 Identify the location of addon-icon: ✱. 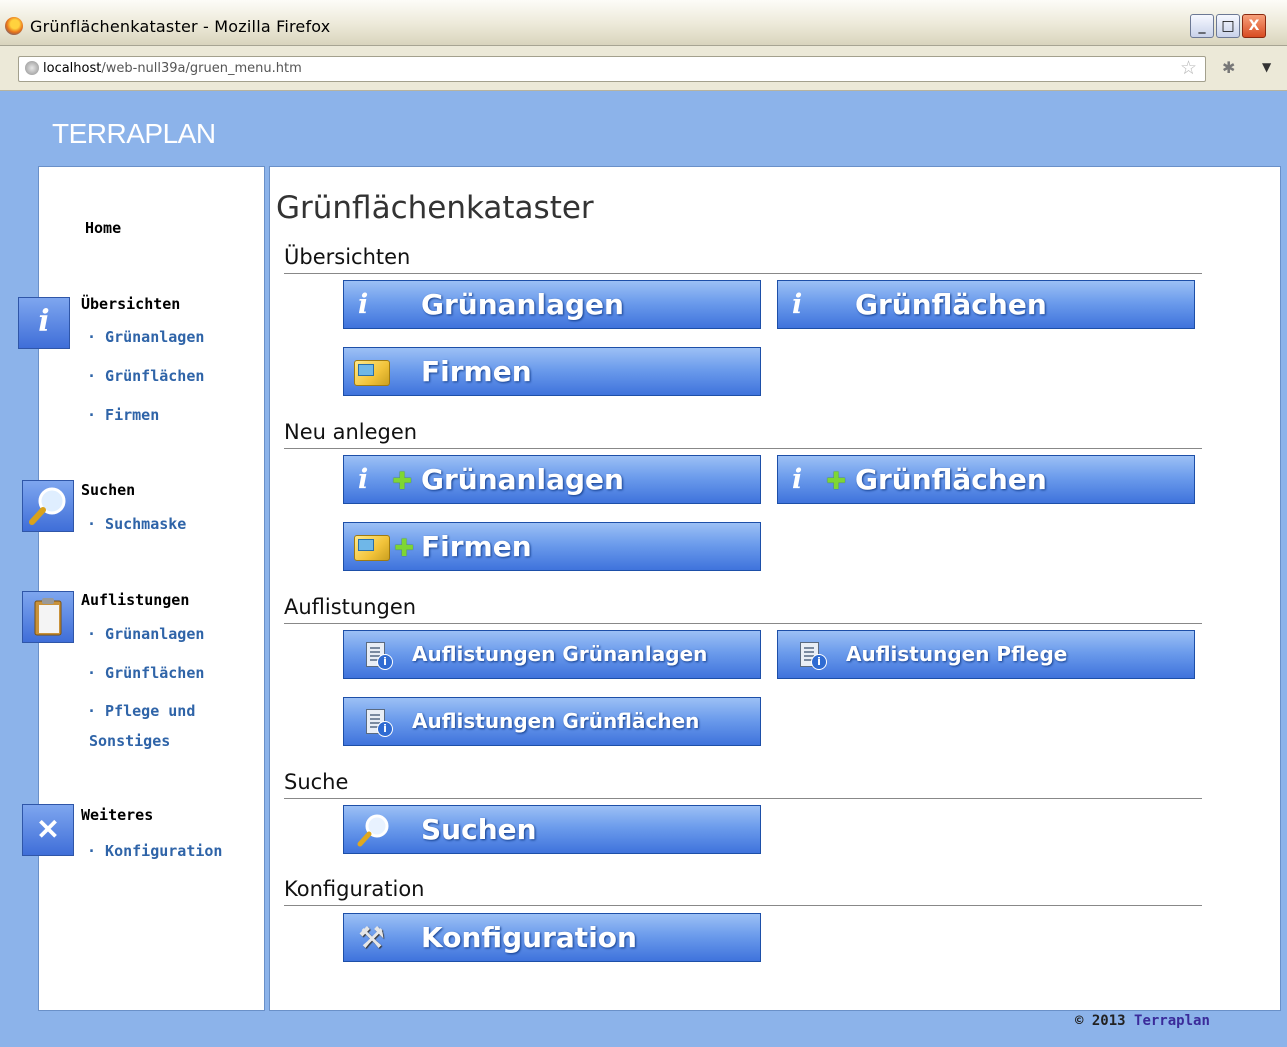
(1228, 67).